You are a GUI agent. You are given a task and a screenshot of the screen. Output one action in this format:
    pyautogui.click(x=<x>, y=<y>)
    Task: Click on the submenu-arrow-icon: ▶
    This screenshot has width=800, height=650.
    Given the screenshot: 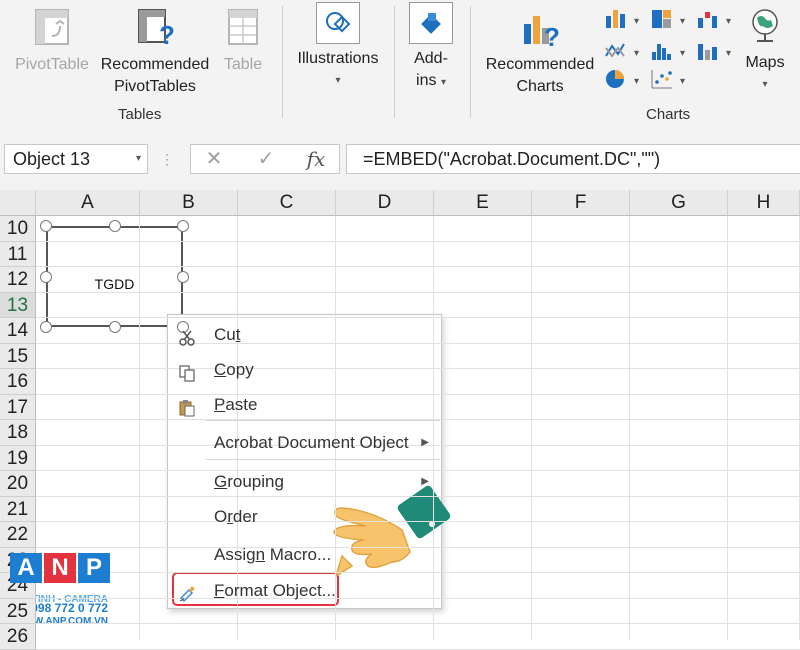 What is the action you would take?
    pyautogui.click(x=425, y=442)
    